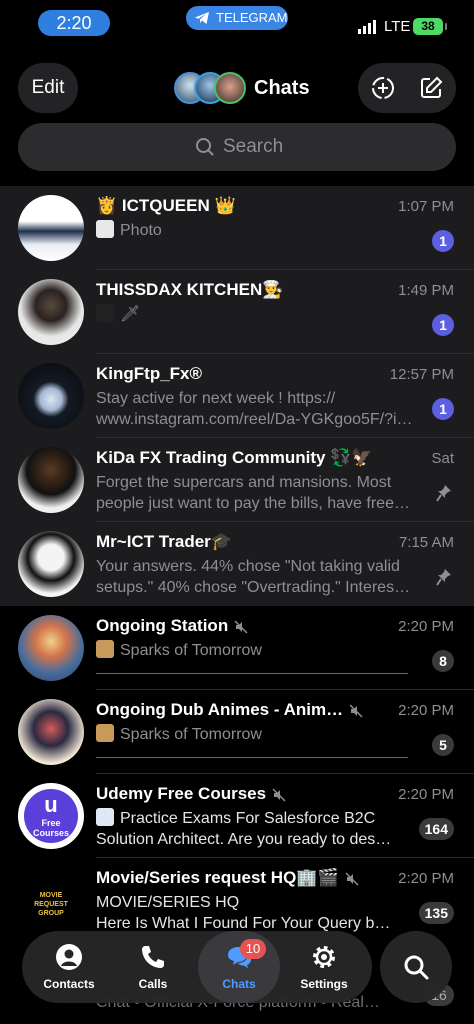  I want to click on telegram-pill: TELEGRAM, so click(237, 18).